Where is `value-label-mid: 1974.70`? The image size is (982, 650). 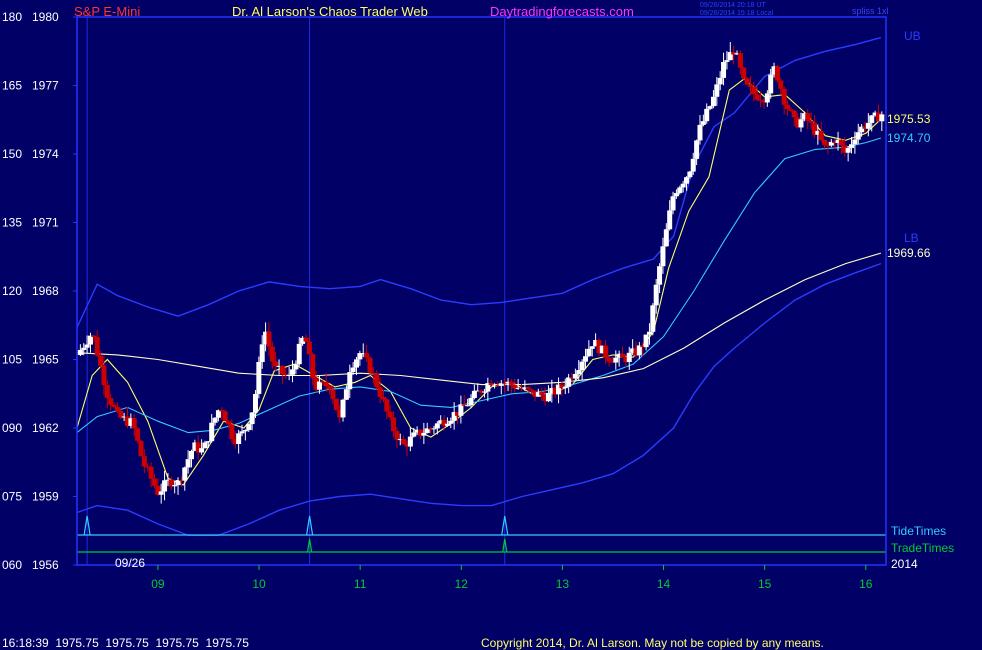
value-label-mid: 1974.70 is located at coordinates (909, 138).